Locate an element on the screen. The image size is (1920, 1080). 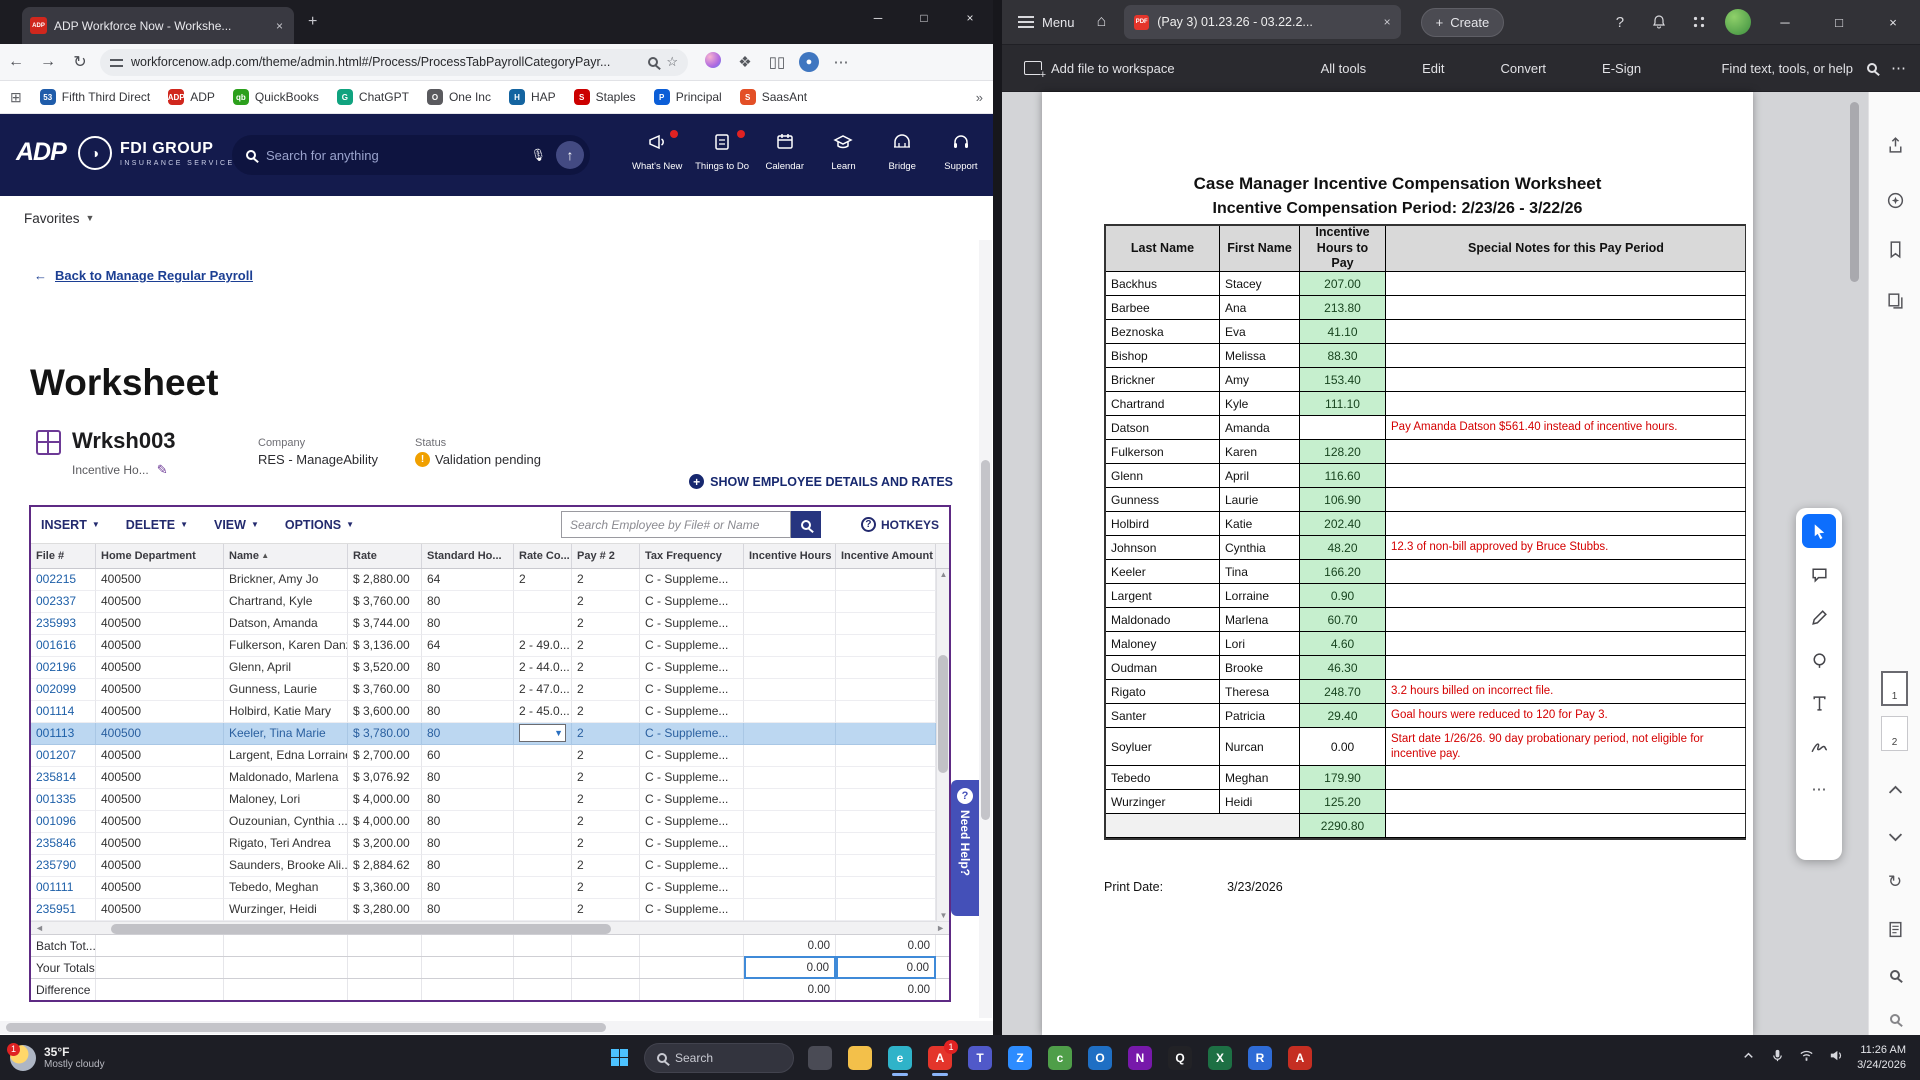
grid-cell: 001114 is located at coordinates (63, 711).